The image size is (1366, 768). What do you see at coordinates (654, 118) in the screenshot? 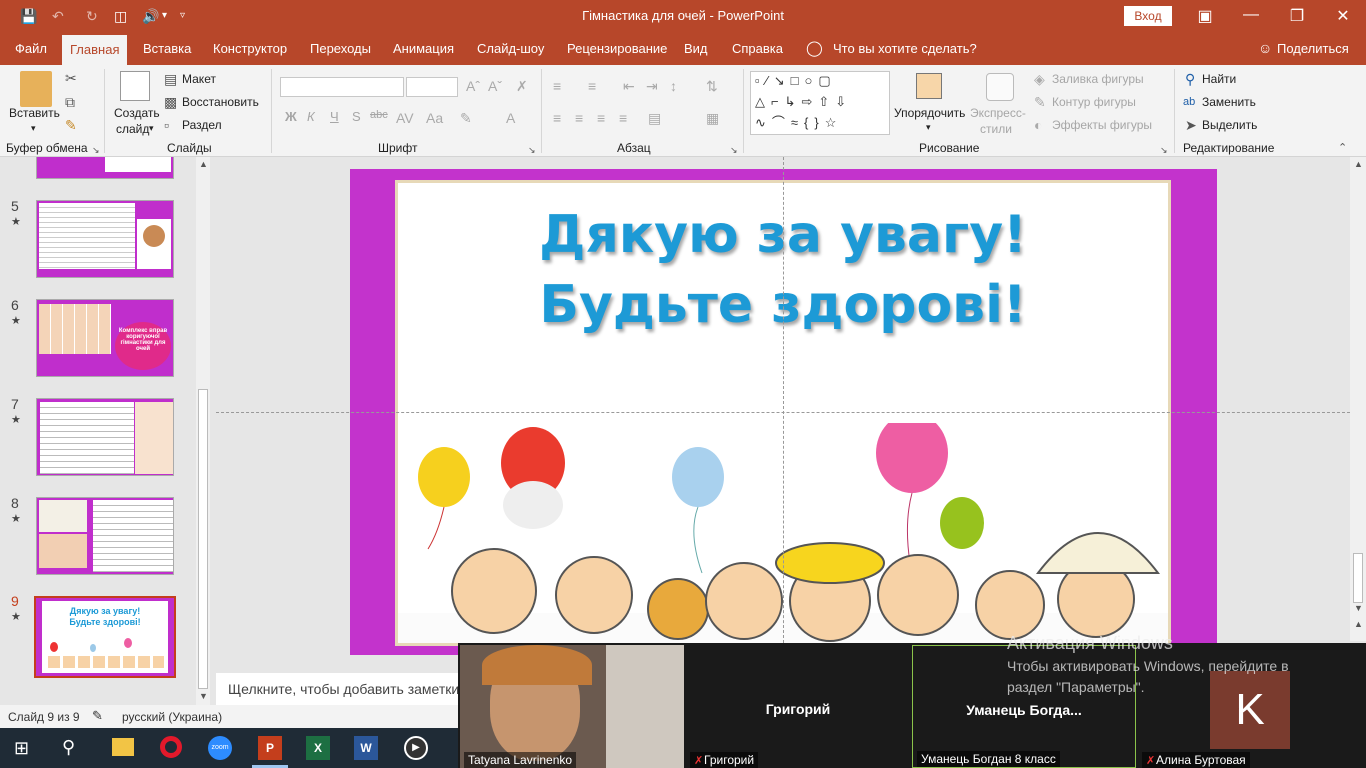
I see `columns-icon: ▤` at bounding box center [654, 118].